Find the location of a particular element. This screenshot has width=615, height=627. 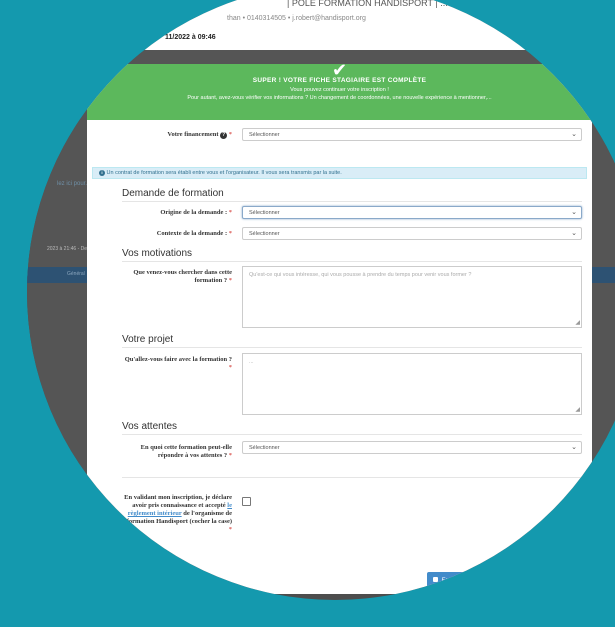

info-icon: i is located at coordinates (102, 173).